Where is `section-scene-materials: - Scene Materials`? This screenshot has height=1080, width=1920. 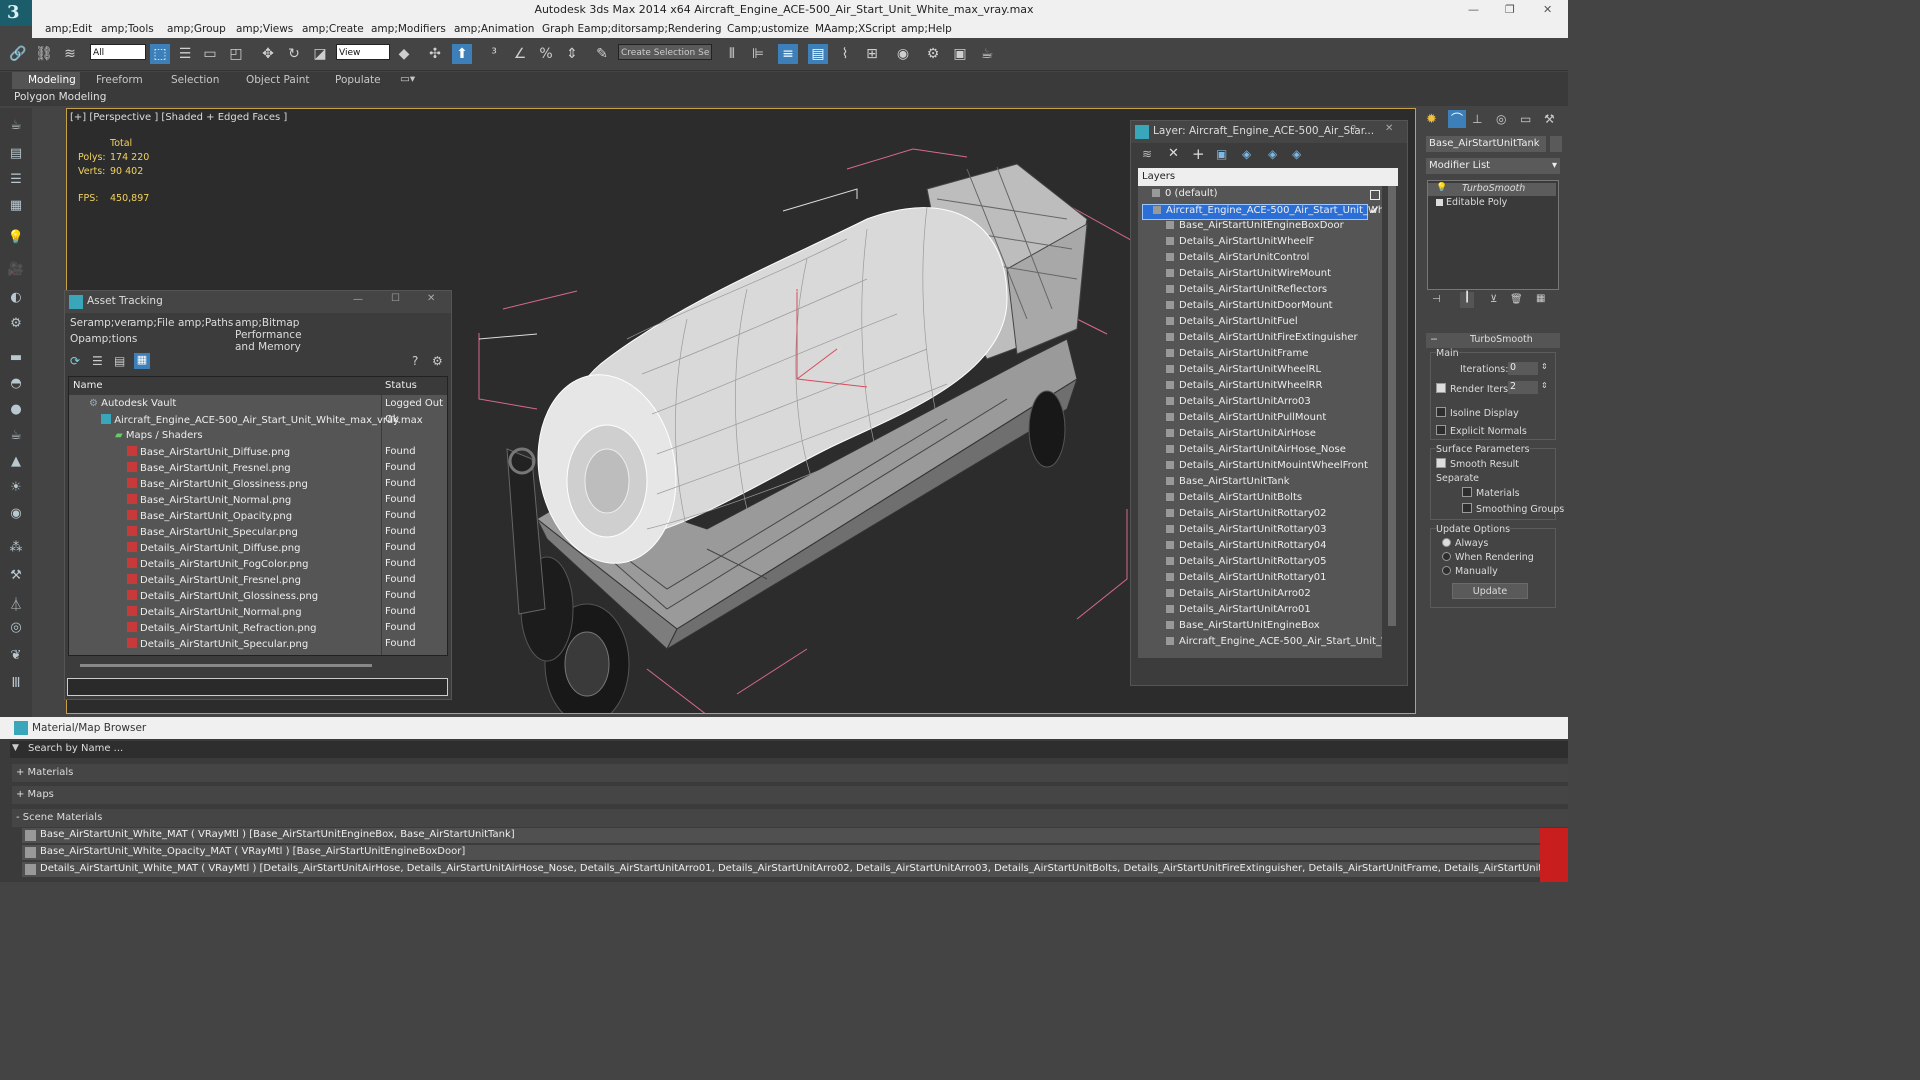
section-scene-materials: - Scene Materials is located at coordinates (790, 818).